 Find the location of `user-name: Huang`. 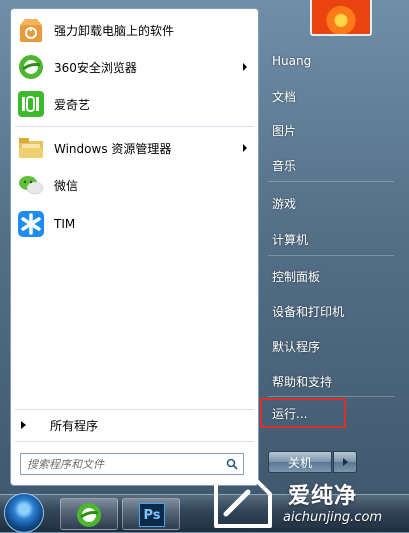

user-name: Huang is located at coordinates (292, 61).